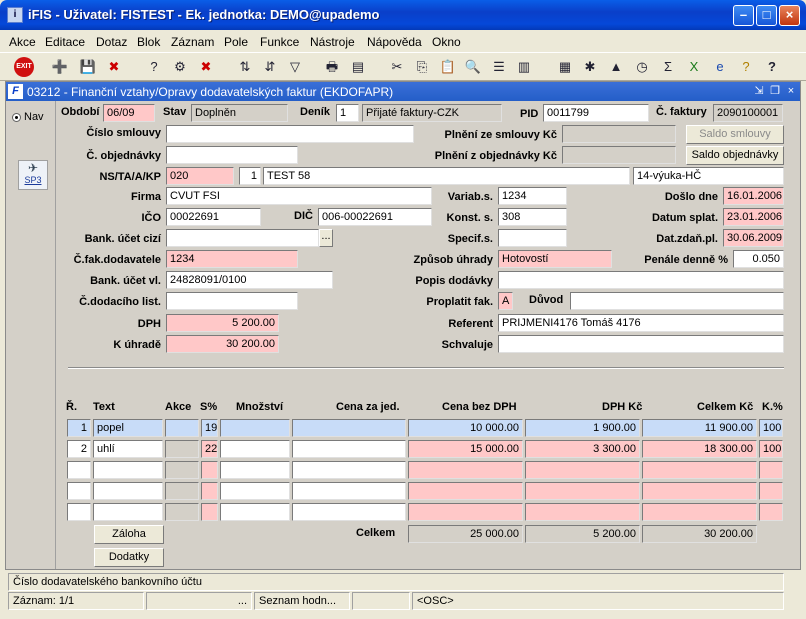 This screenshot has height=619, width=806. I want to click on query-enter-icon: ?, so click(154, 67).